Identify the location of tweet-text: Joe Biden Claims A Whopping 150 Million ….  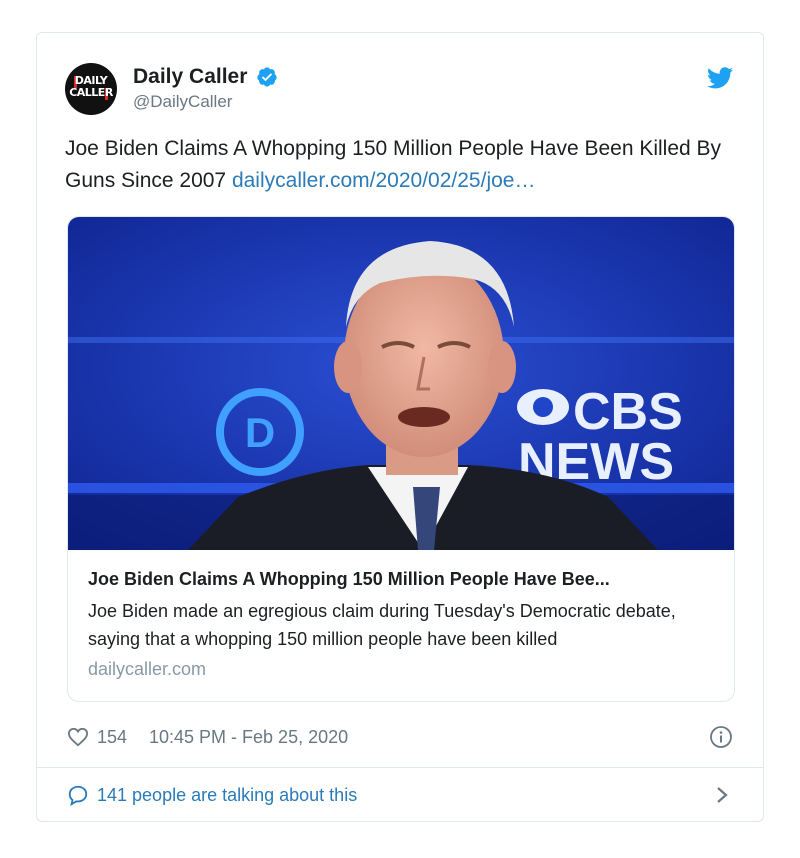
(405, 165).